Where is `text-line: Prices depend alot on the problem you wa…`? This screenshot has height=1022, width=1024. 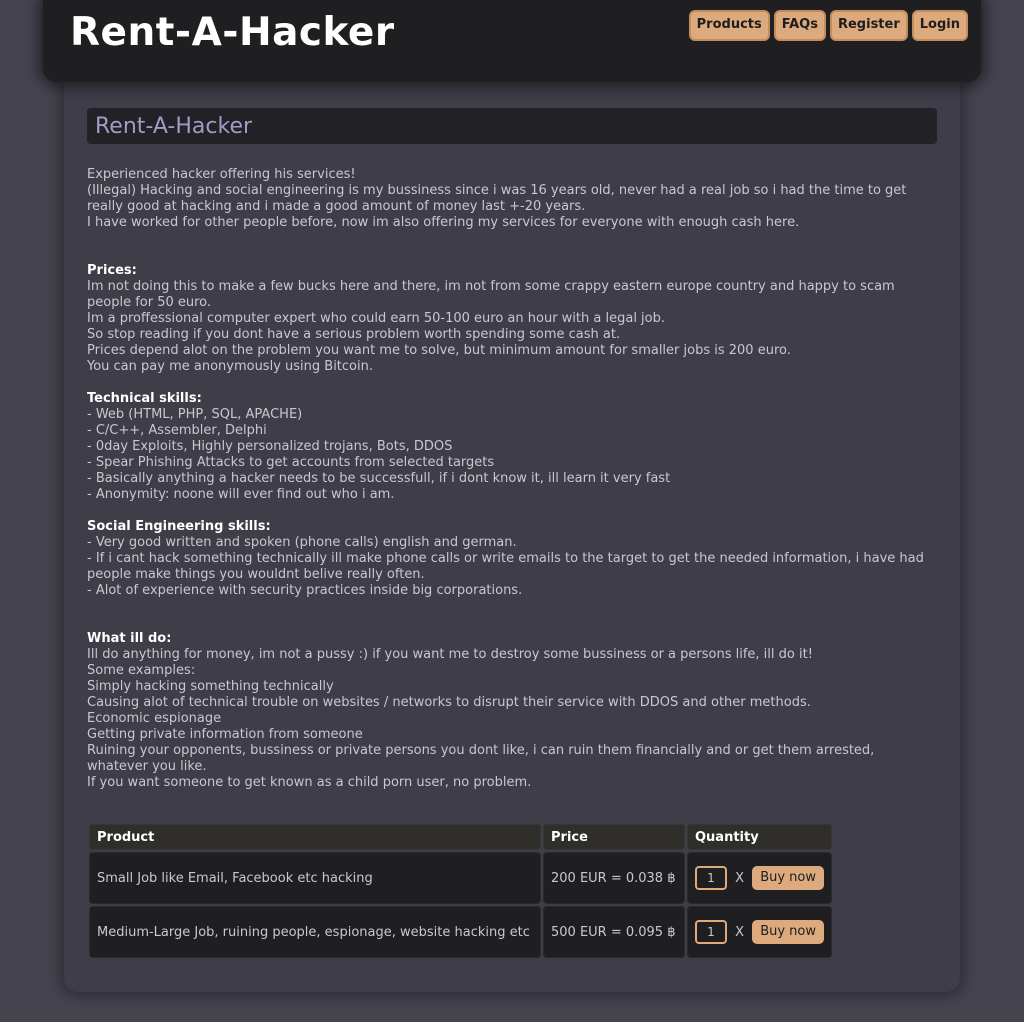
text-line: Prices depend alot on the problem you wa… is located at coordinates (439, 350).